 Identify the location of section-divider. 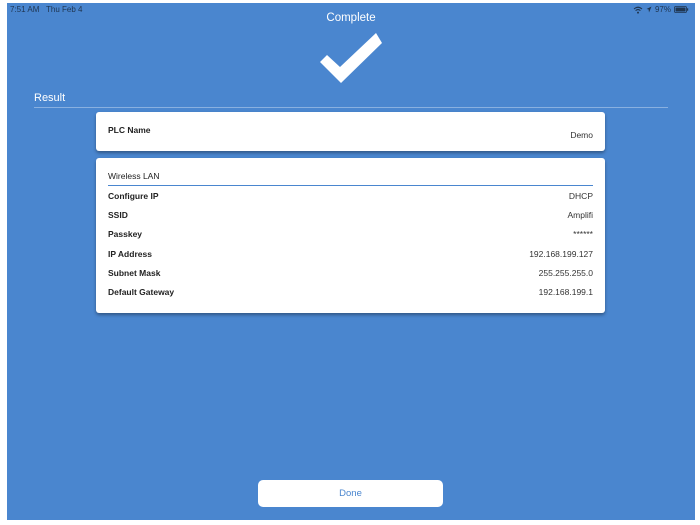
(351, 107).